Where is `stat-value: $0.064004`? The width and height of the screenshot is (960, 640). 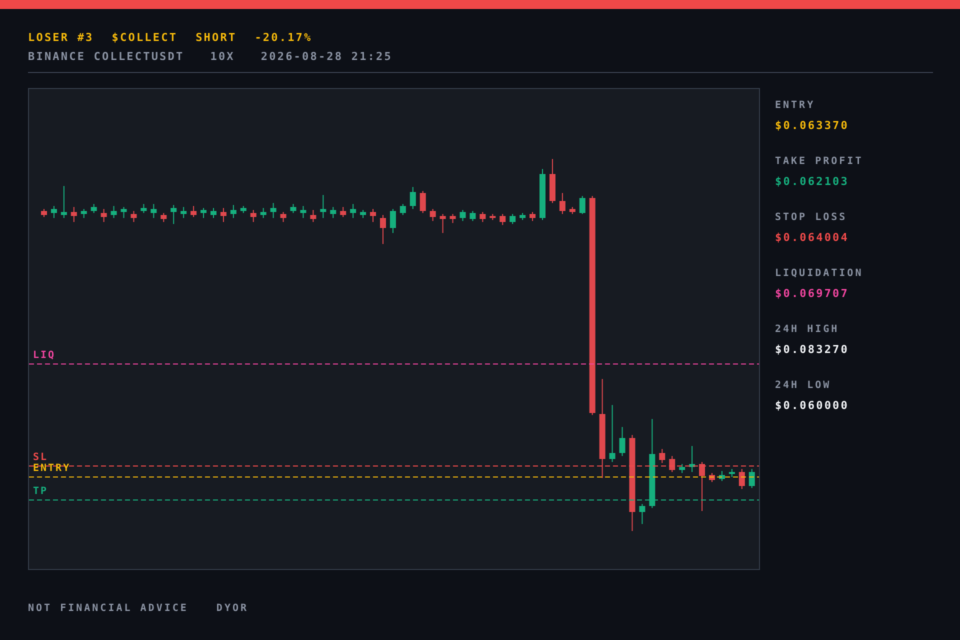
stat-value: $0.064004 is located at coordinates (812, 237).